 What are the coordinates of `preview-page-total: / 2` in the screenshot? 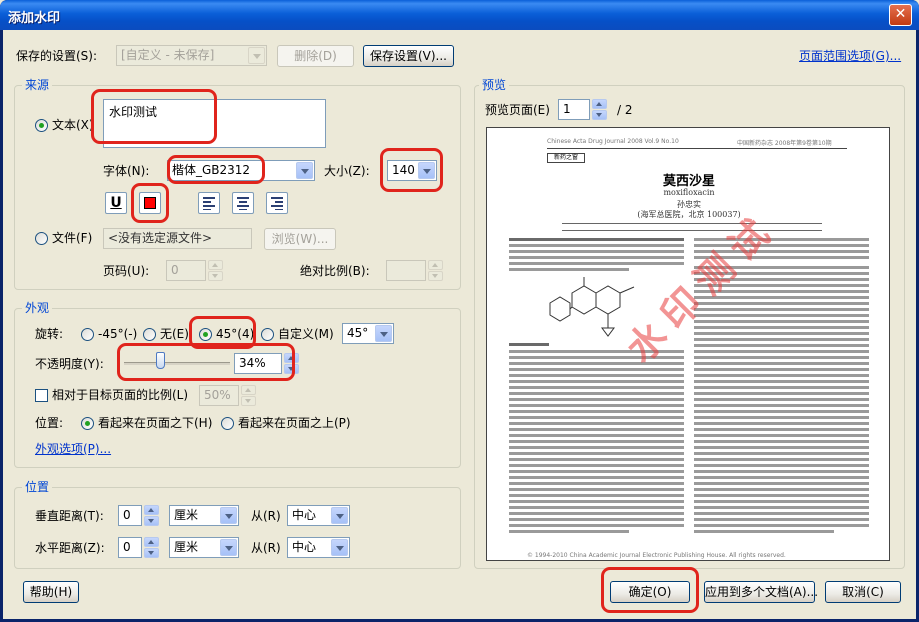 It's located at (625, 110).